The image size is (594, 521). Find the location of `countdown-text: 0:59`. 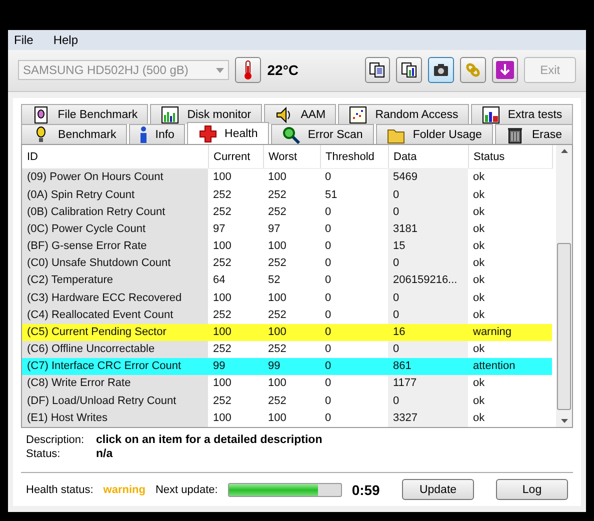

countdown-text: 0:59 is located at coordinates (366, 490).